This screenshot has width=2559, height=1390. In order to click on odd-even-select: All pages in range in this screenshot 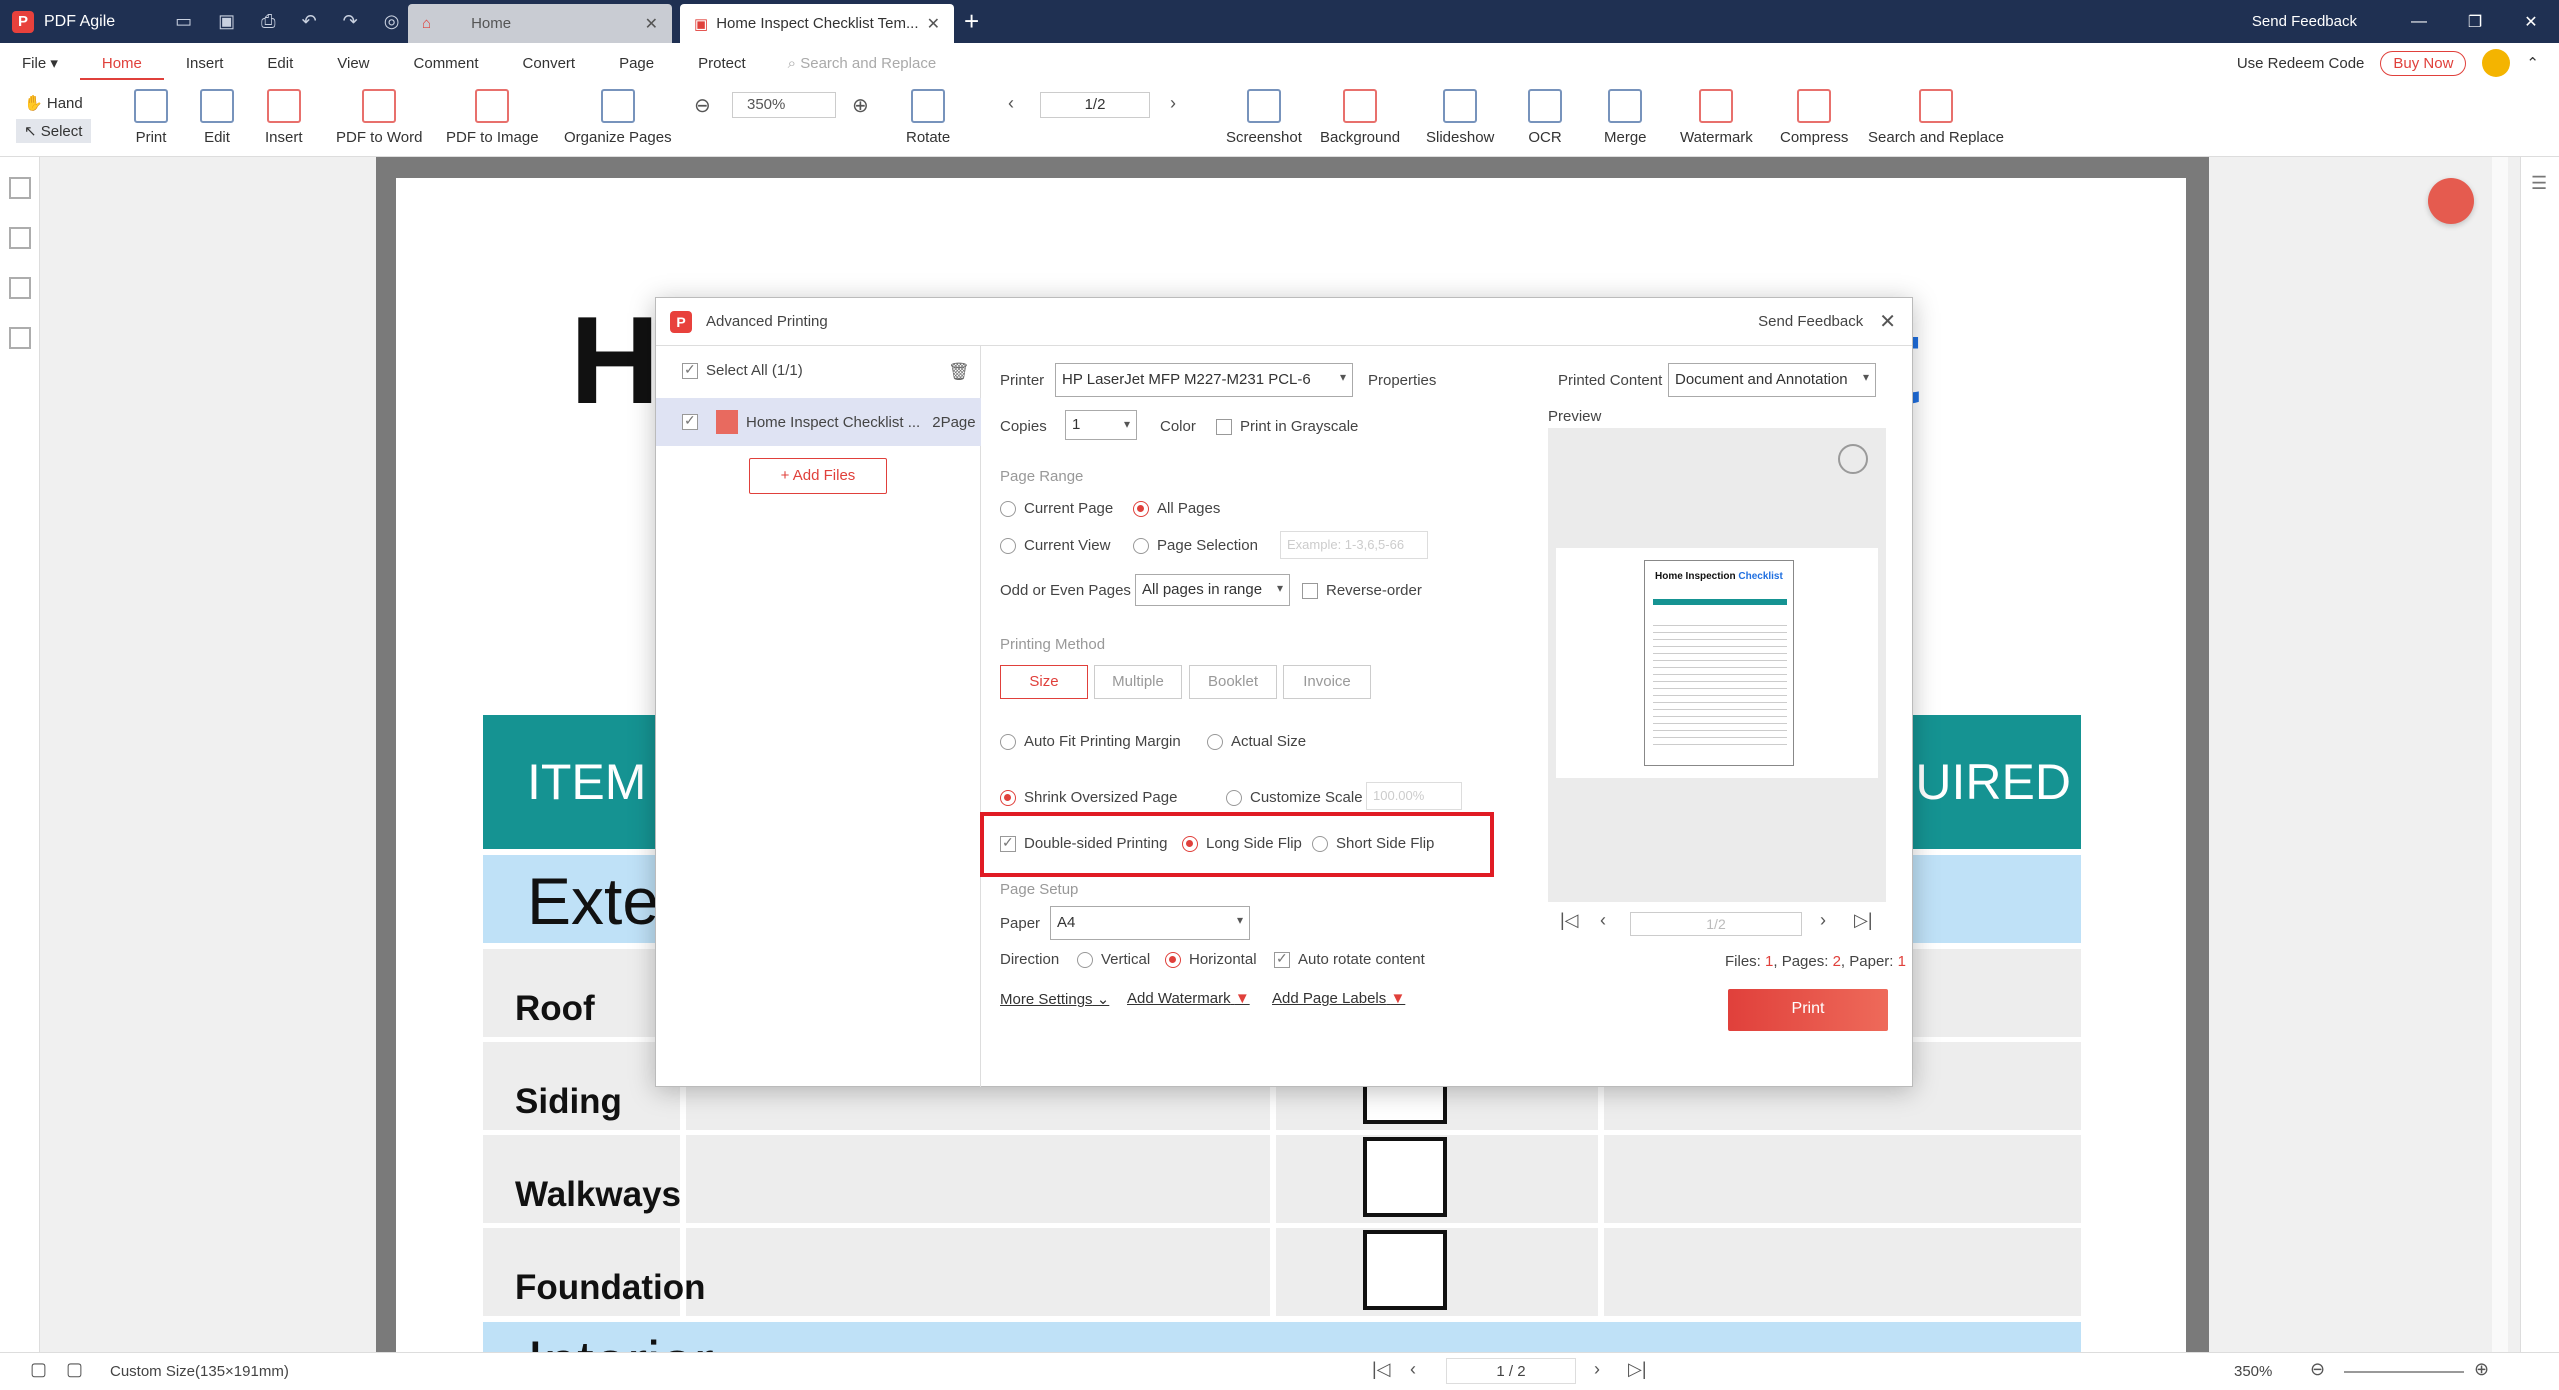, I will do `click(1212, 590)`.